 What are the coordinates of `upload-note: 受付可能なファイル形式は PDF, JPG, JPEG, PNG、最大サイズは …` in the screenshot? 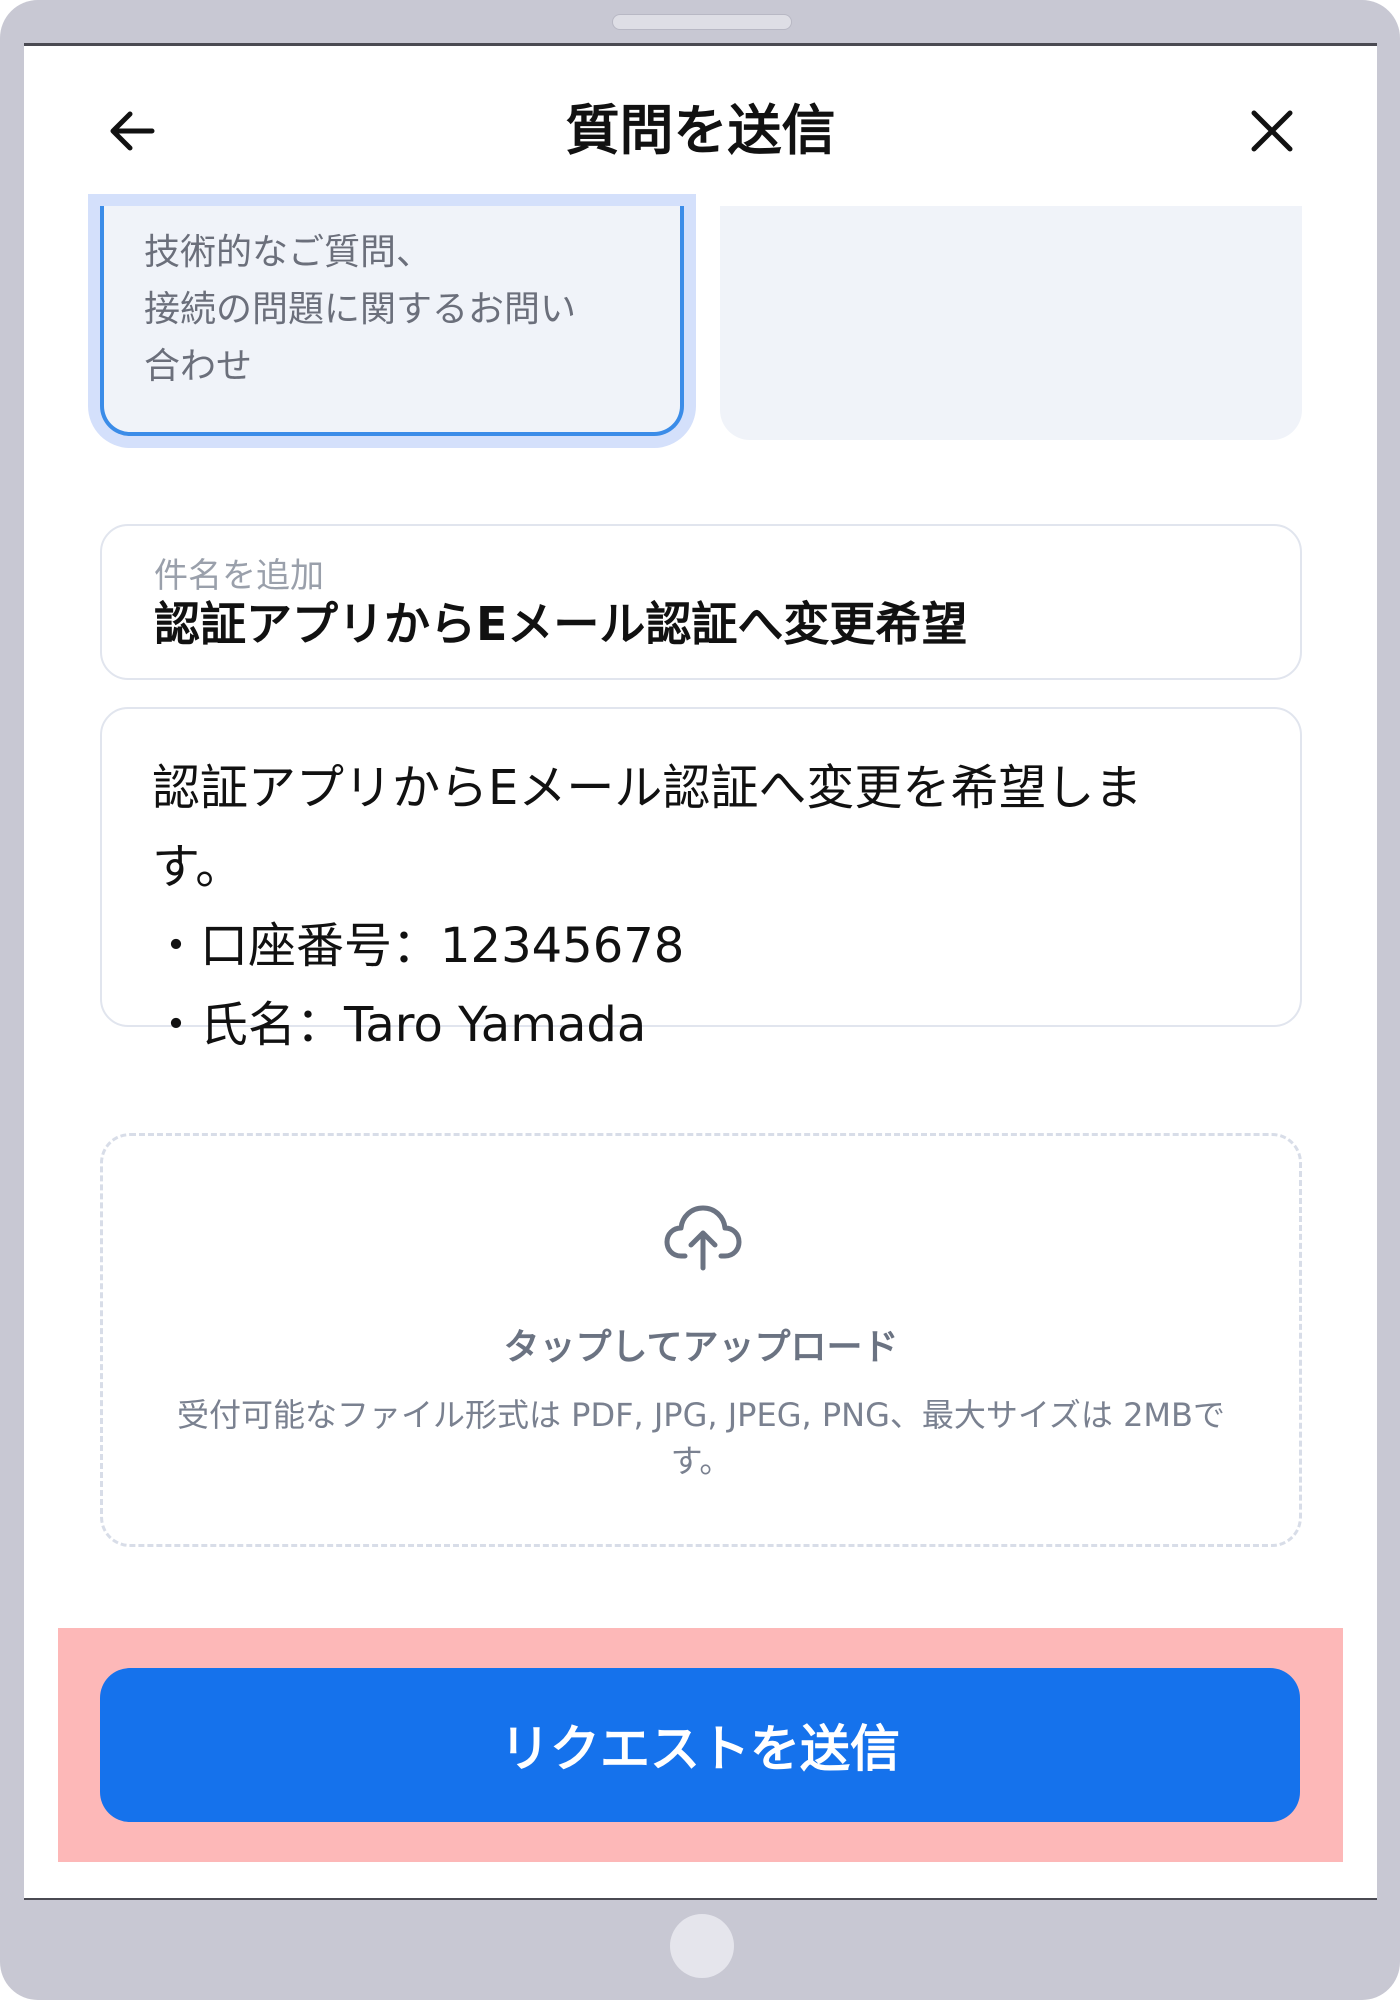 It's located at (701, 1438).